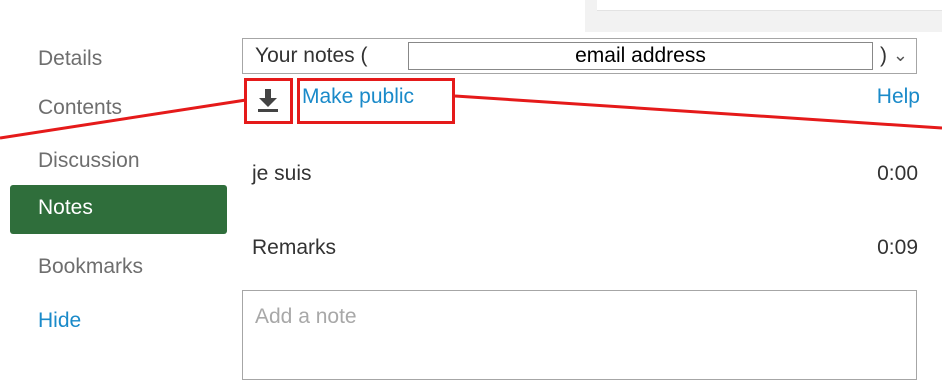 The width and height of the screenshot is (942, 380). I want to click on chevron-down-icon: ⌄, so click(900, 55).